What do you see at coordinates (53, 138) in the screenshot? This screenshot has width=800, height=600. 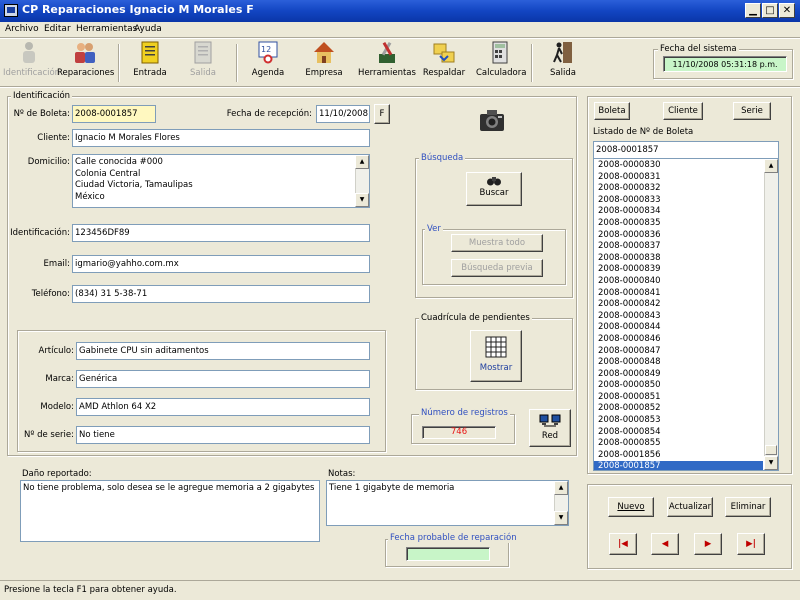 I see `cliente-label: Cliente:` at bounding box center [53, 138].